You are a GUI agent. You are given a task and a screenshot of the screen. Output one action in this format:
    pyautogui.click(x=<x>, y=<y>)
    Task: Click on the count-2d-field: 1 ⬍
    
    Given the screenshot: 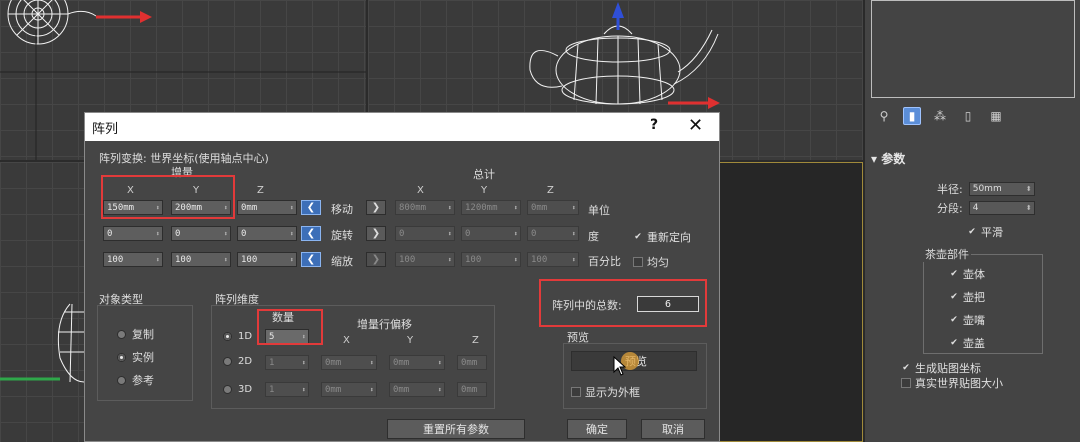 What is the action you would take?
    pyautogui.click(x=287, y=362)
    